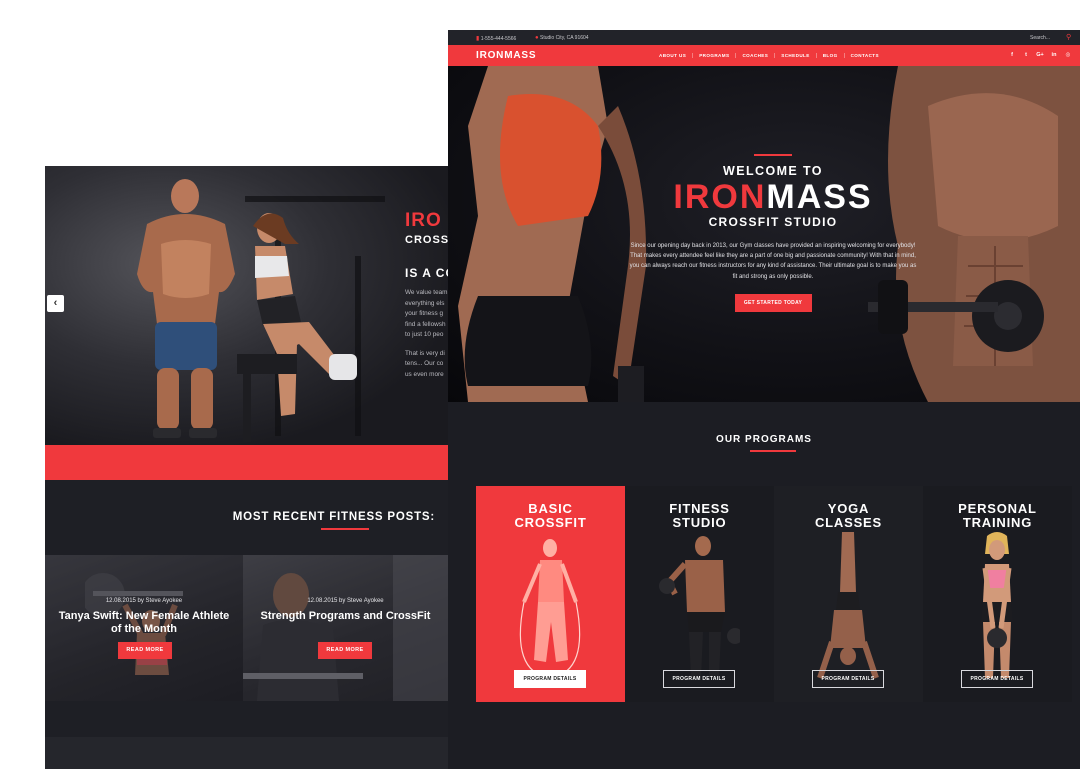  I want to click on map-pin-icon: ●, so click(537, 37).